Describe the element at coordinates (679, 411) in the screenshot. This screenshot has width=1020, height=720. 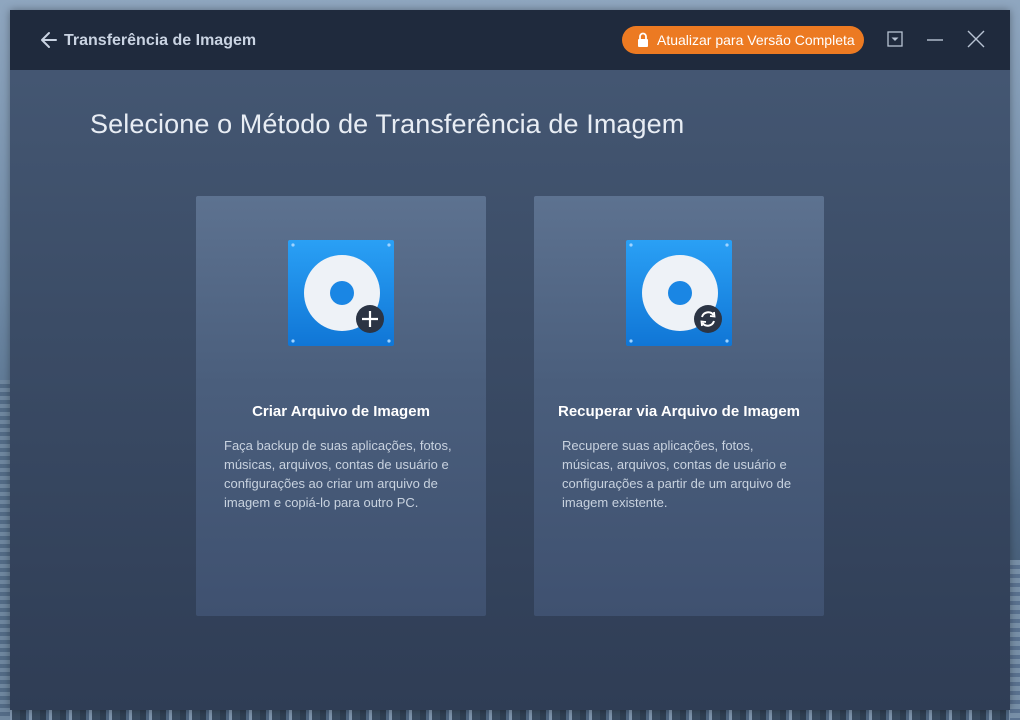
I see `recover-image-title: Recuperar via Arquivo de Imagem` at that location.